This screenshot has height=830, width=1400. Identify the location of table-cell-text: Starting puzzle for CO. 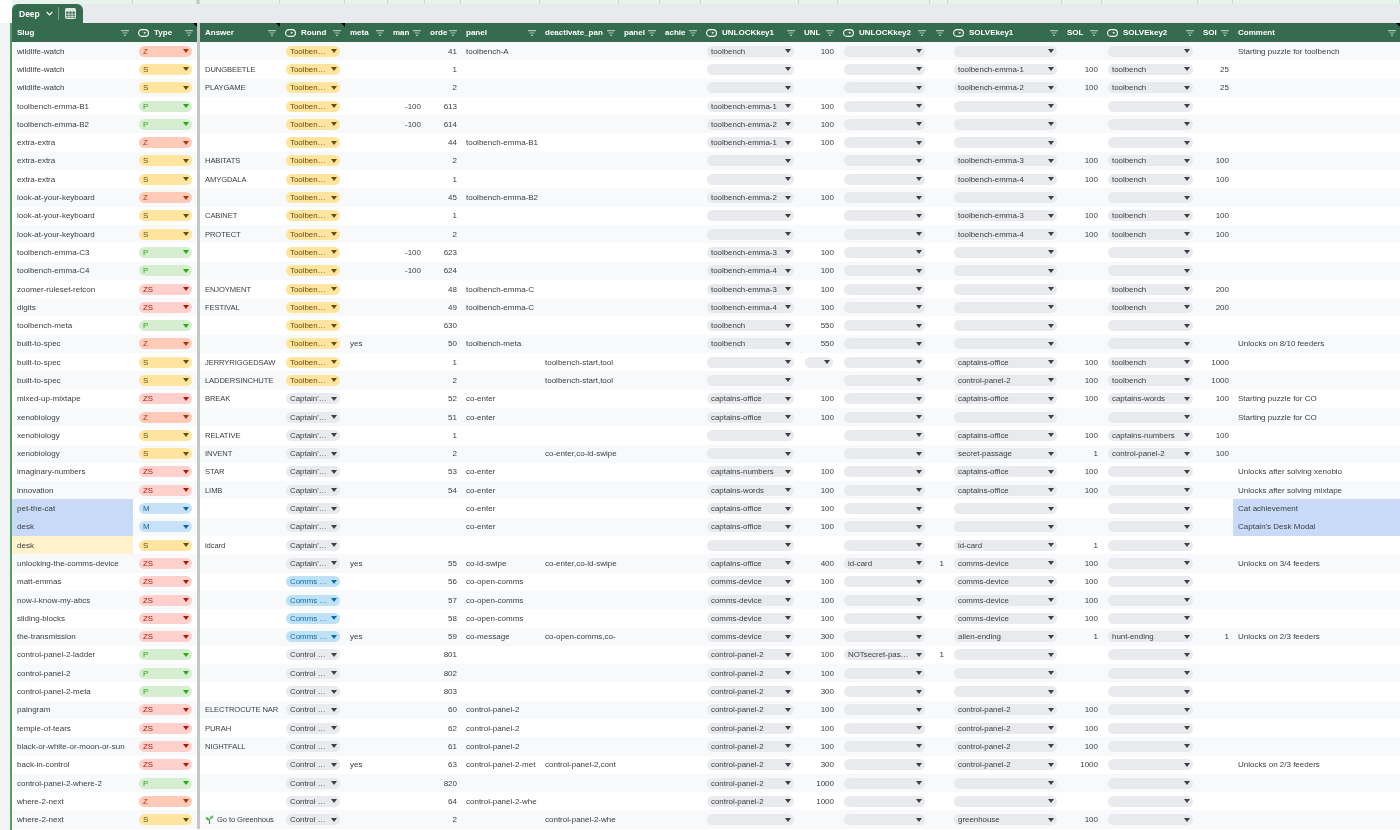
(1277, 399).